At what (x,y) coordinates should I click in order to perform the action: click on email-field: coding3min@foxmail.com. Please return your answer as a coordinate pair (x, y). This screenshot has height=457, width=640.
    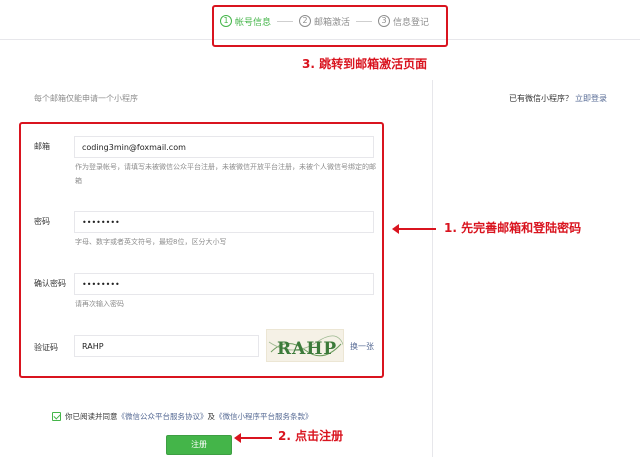
    Looking at the image, I should click on (224, 147).